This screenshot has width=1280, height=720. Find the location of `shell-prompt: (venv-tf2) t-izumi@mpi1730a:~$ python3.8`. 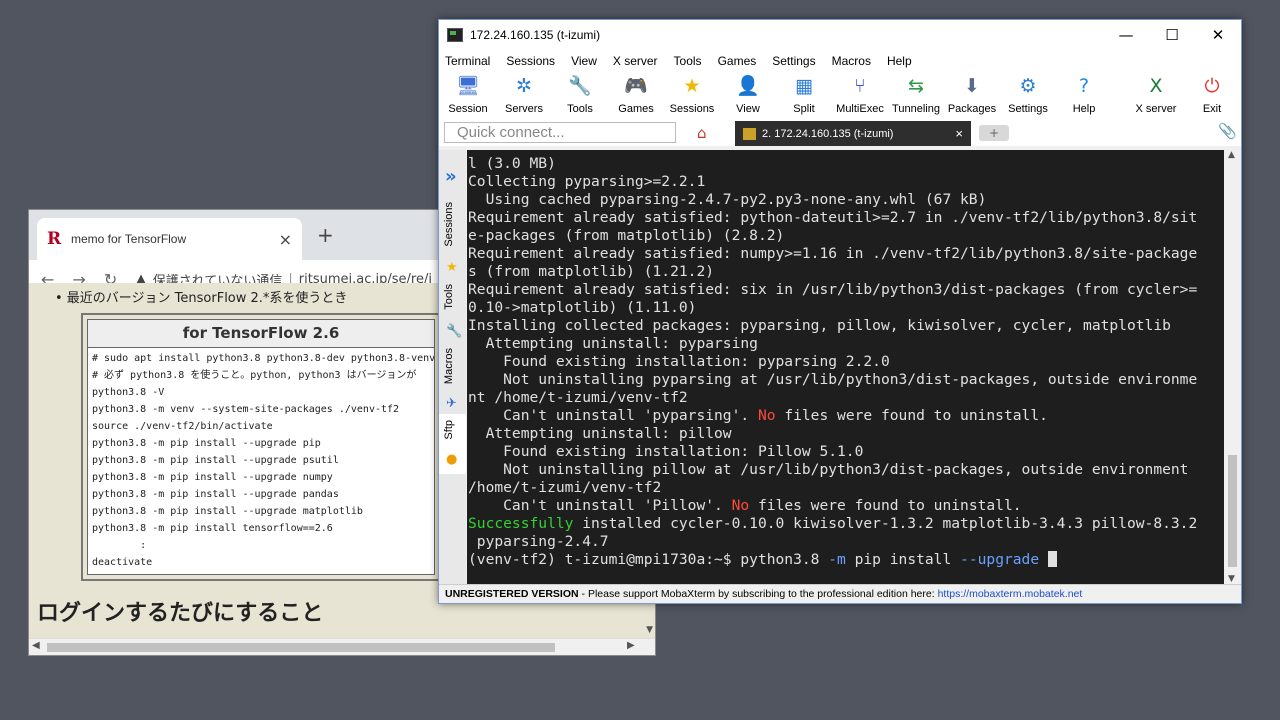

shell-prompt: (venv-tf2) t-izumi@mpi1730a:~$ python3.8 is located at coordinates (648, 559).